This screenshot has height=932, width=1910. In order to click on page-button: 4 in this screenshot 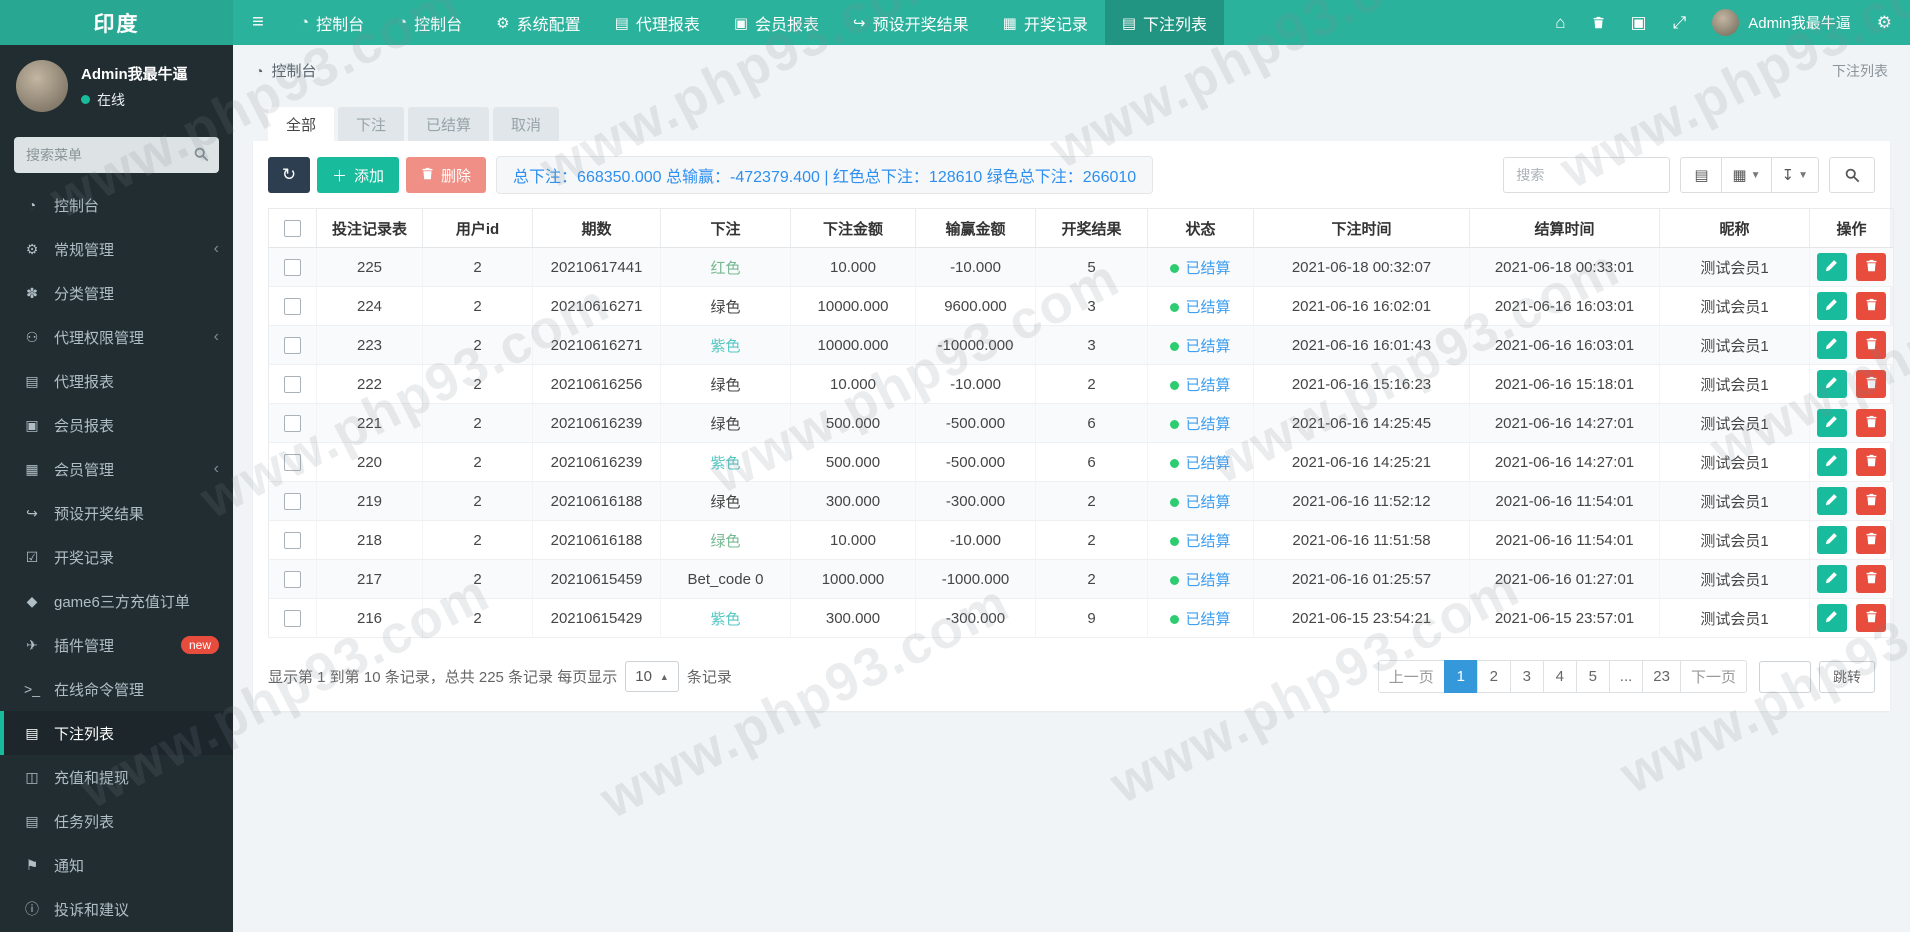, I will do `click(1559, 676)`.